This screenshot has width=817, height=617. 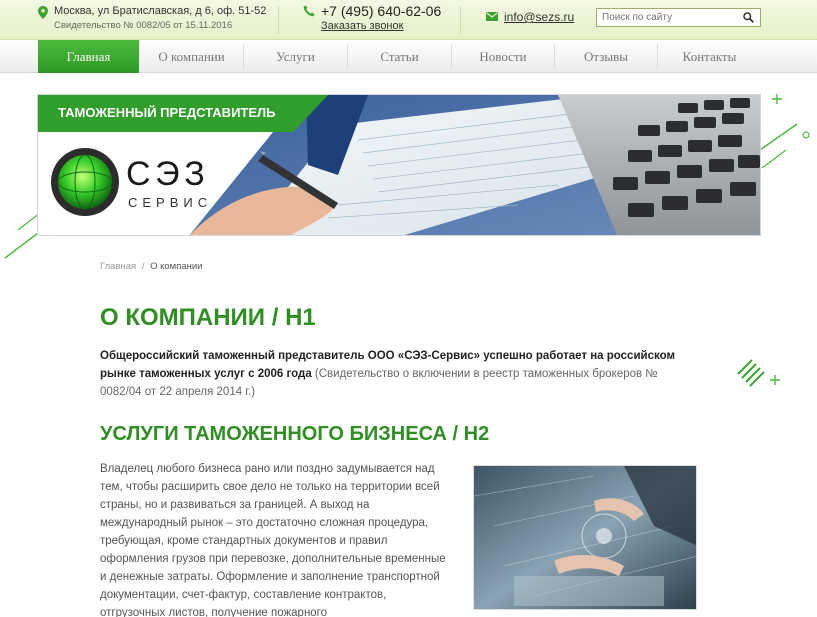 I want to click on phone-icon, so click(x=309, y=11).